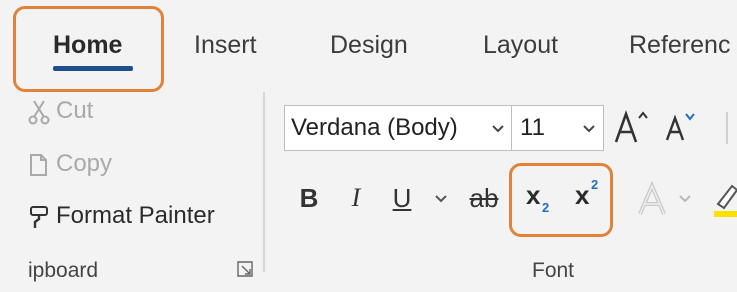  I want to click on dialog-launcher-icon, so click(245, 269).